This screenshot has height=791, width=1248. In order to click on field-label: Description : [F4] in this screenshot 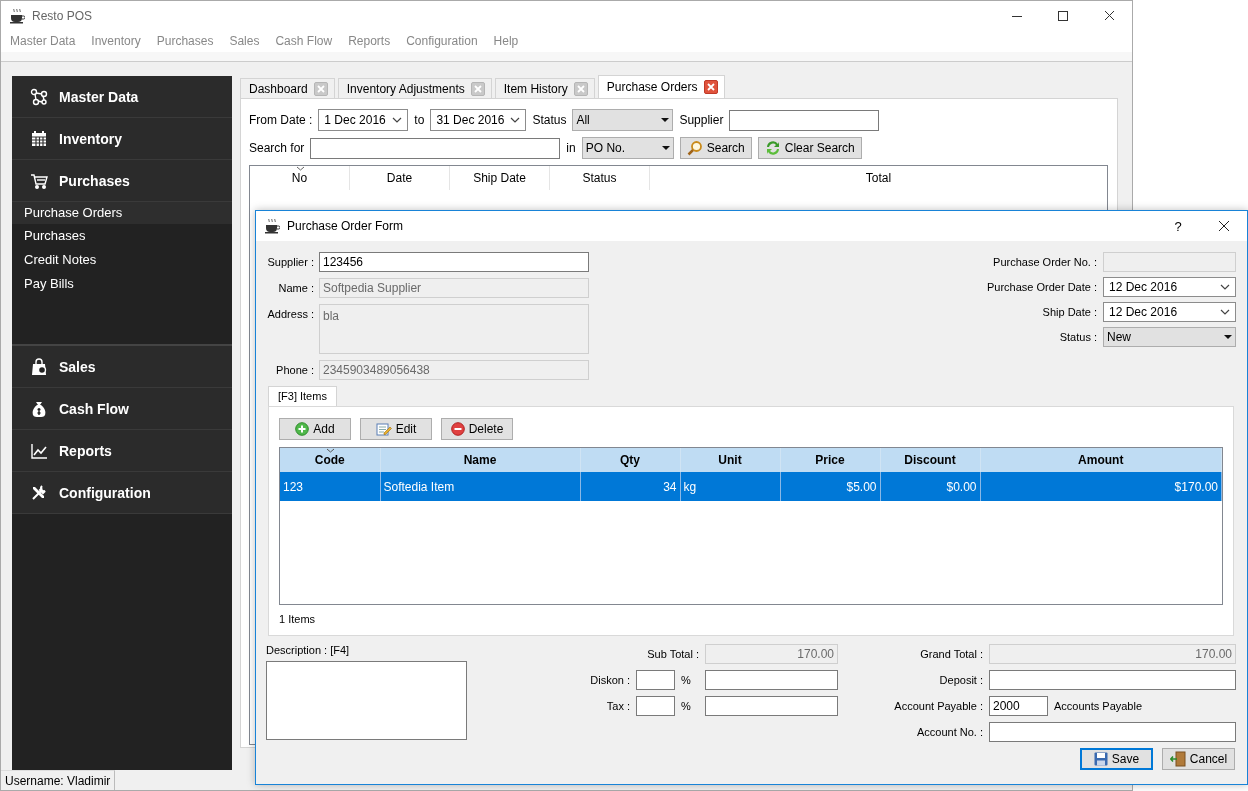, I will do `click(308, 650)`.